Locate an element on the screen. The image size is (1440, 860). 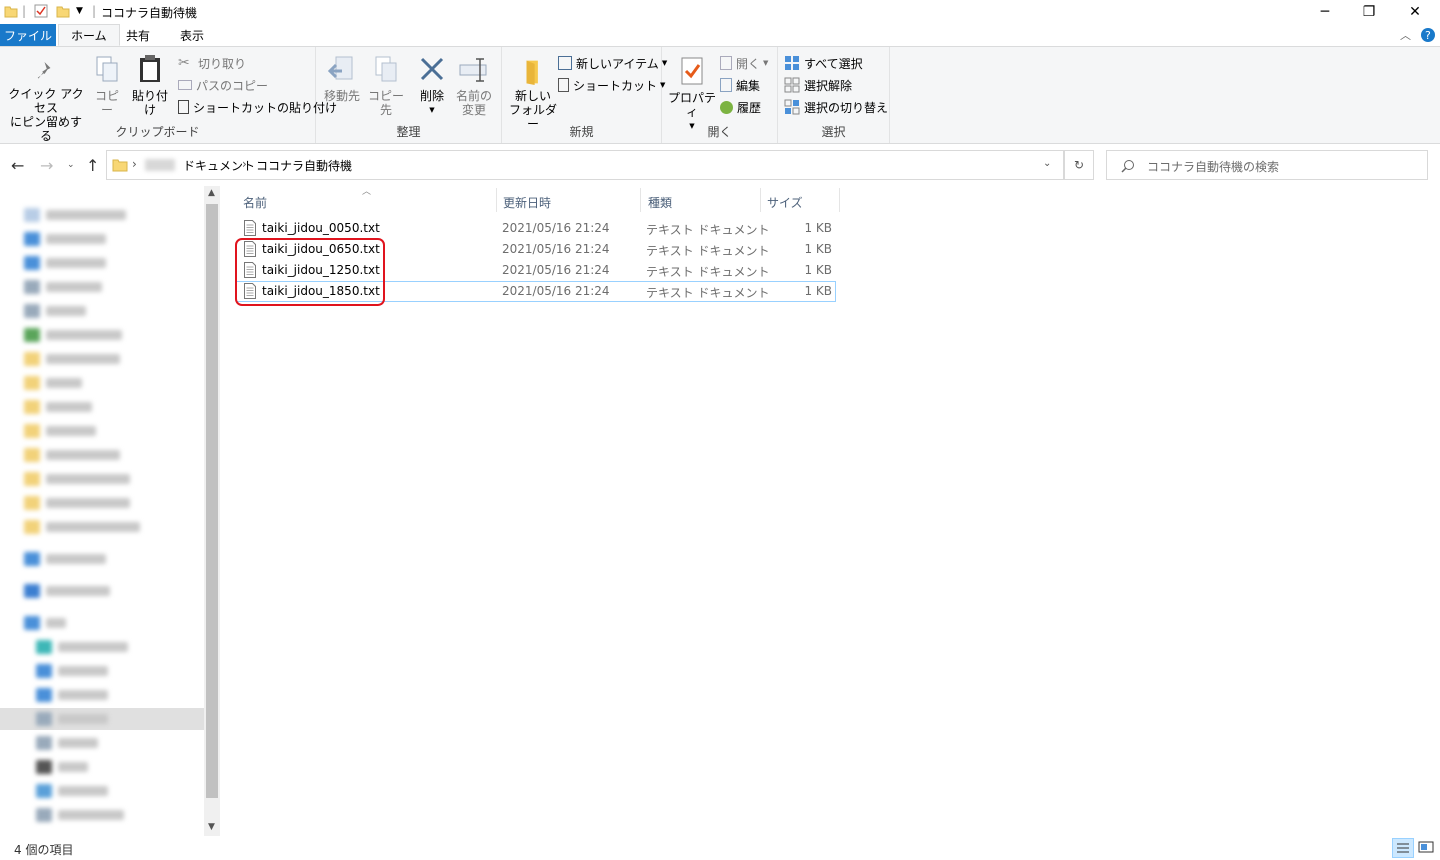
tab-share: 共有 is located at coordinates (138, 35).